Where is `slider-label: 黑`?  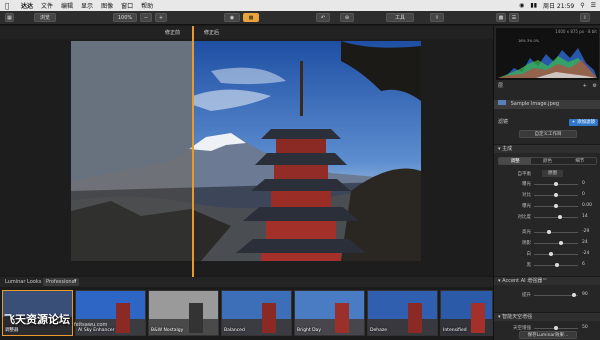
slider-label: 黑 is located at coordinates (529, 265).